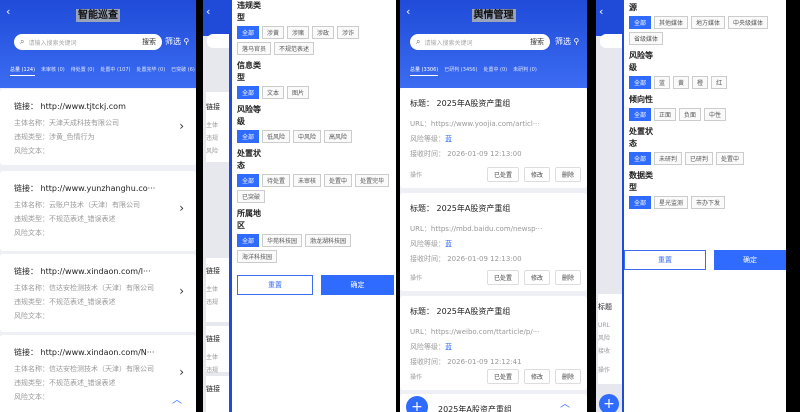  I want to click on chip-option: 负面, so click(690, 114).